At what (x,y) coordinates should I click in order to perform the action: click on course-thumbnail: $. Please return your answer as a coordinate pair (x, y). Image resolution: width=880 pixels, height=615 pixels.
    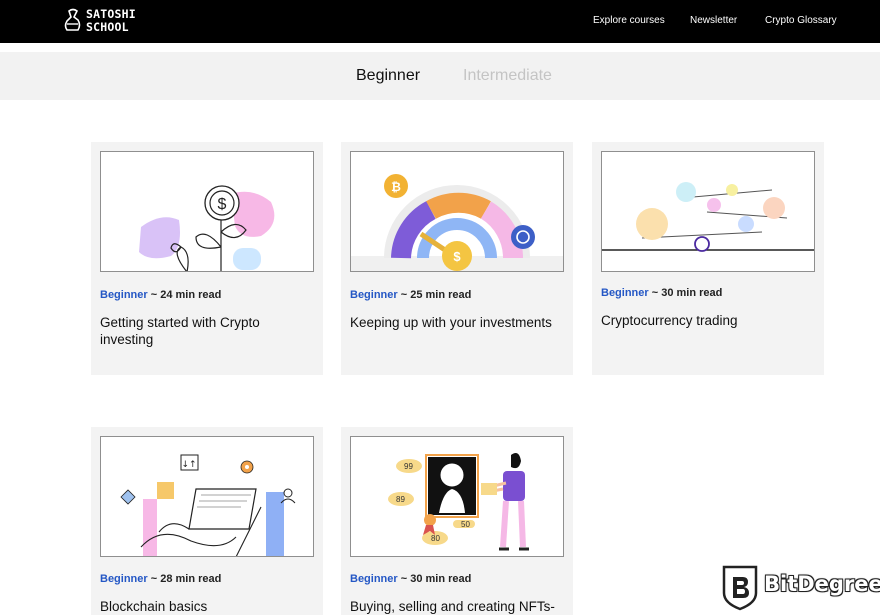
    Looking at the image, I should click on (207, 211).